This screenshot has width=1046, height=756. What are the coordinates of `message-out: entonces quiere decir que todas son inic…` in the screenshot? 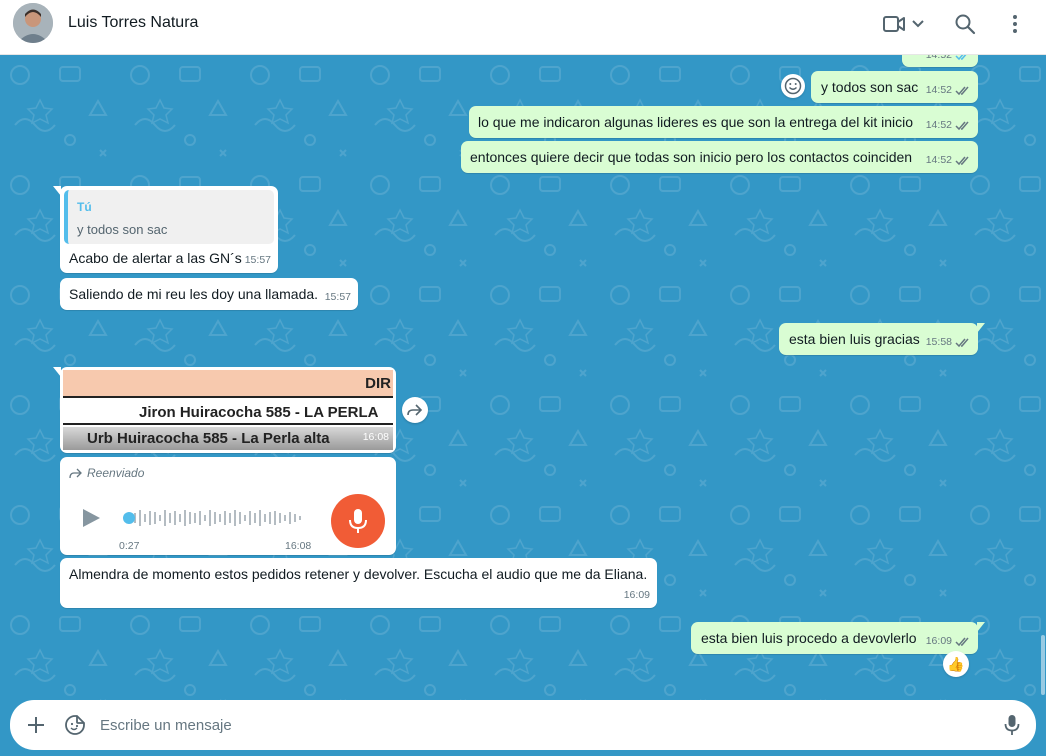 It's located at (719, 157).